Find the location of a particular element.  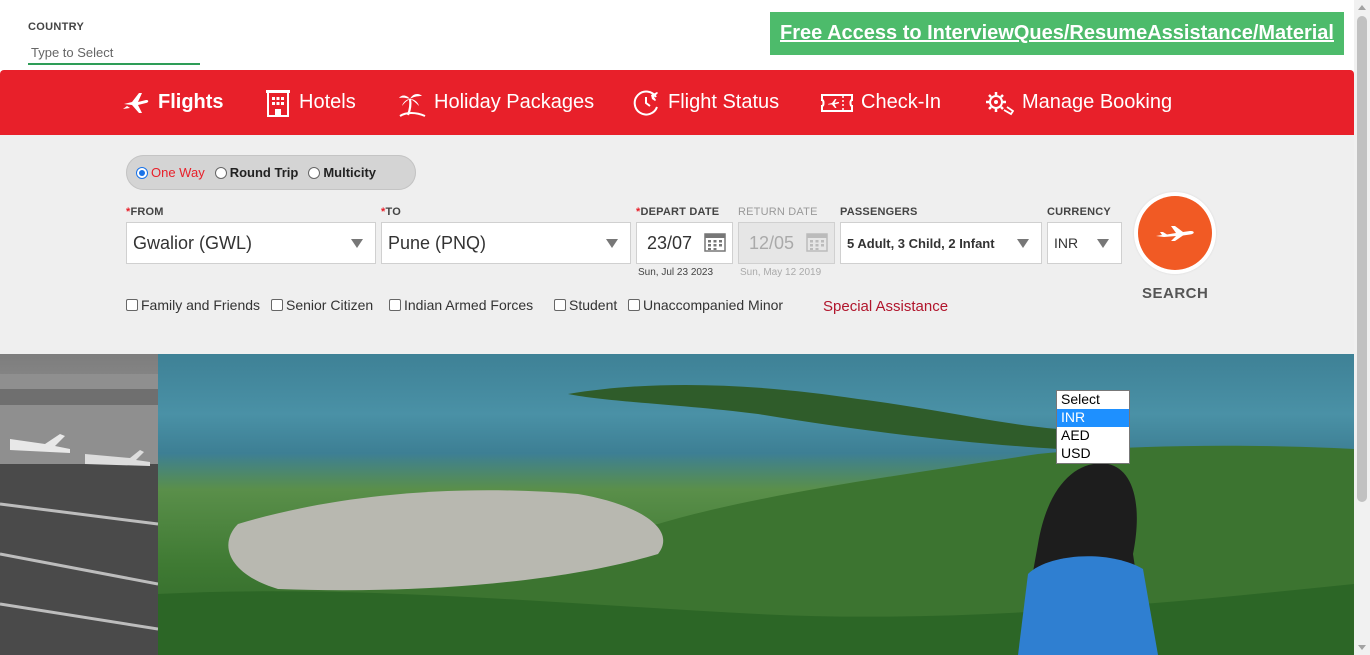

to-label: *TO is located at coordinates (391, 212).